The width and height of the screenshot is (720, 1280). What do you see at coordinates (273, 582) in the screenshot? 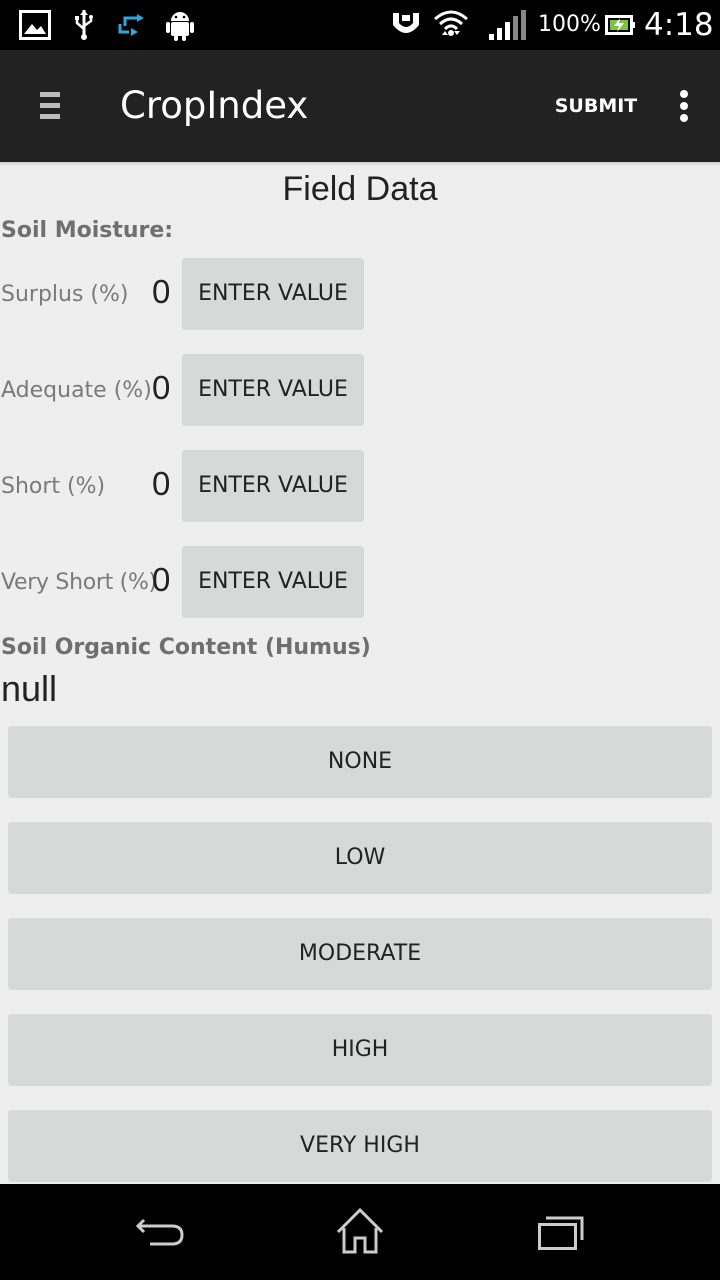
I see `very-short-enter-value-button: ENTER VALUE` at bounding box center [273, 582].